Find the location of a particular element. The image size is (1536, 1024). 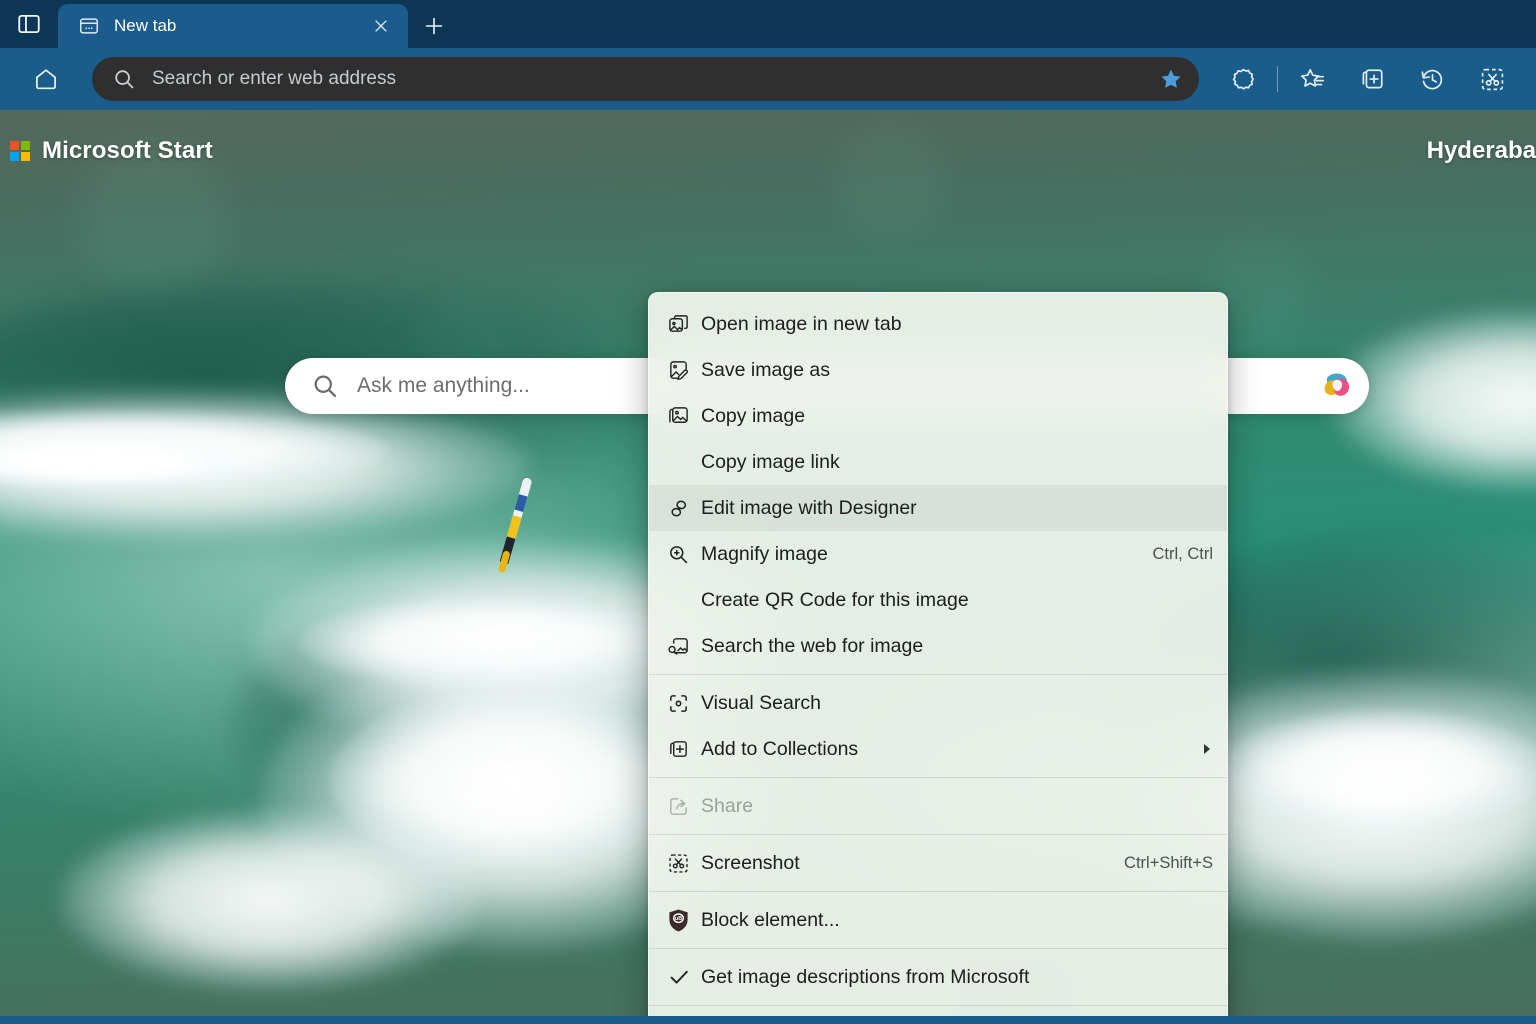

browser-toolbar: Search or enter web address is located at coordinates (768, 79).